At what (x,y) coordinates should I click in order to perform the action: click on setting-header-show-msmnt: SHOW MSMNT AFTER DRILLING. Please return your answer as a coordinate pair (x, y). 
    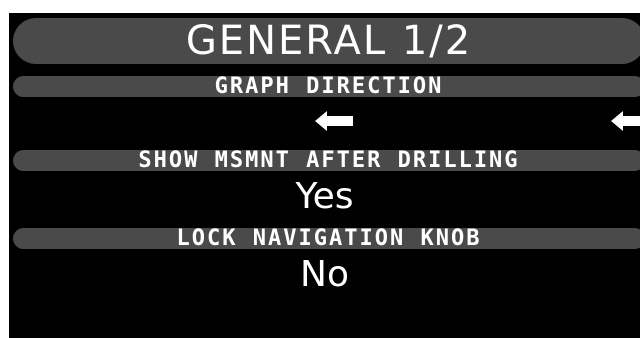
    Looking at the image, I should click on (326, 160).